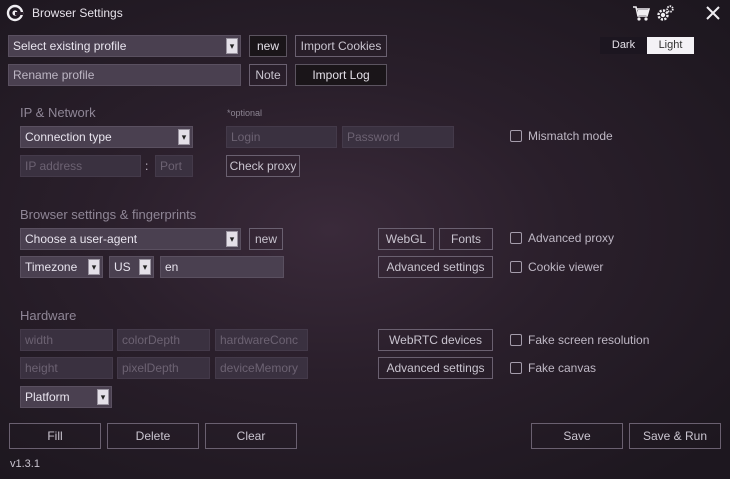 The image size is (730, 479). What do you see at coordinates (623, 45) in the screenshot?
I see `theme-dark-option: Dark` at bounding box center [623, 45].